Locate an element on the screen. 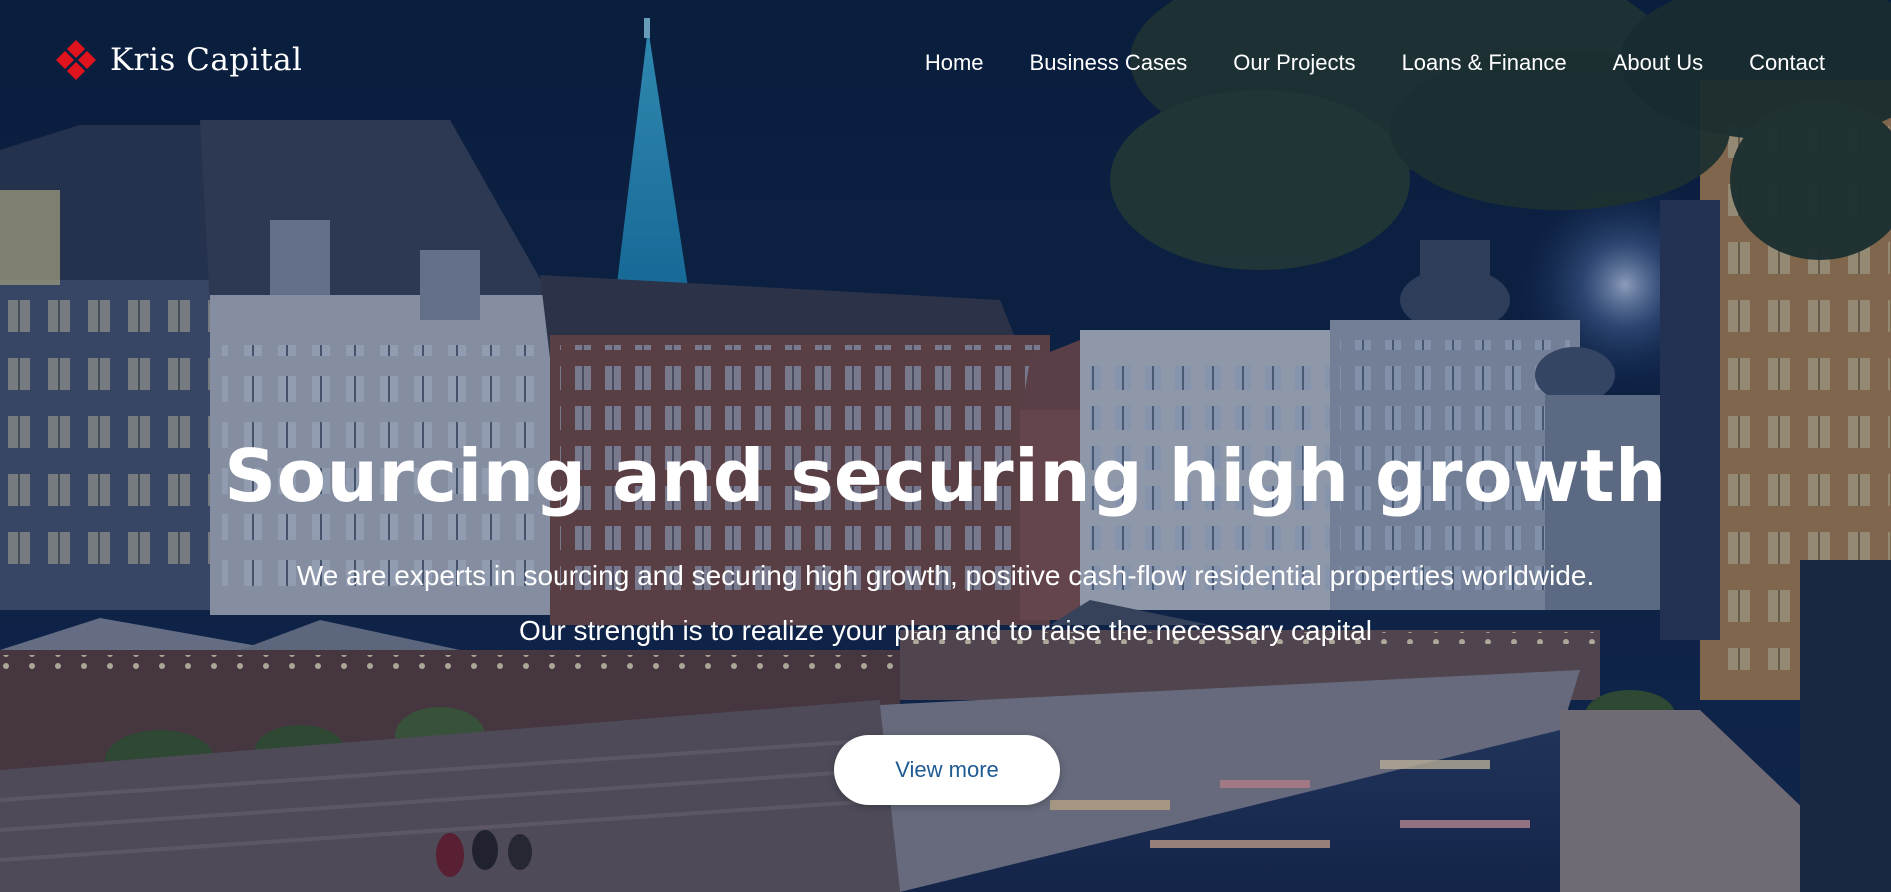  brand-logo: Kris Capital is located at coordinates (179, 60).